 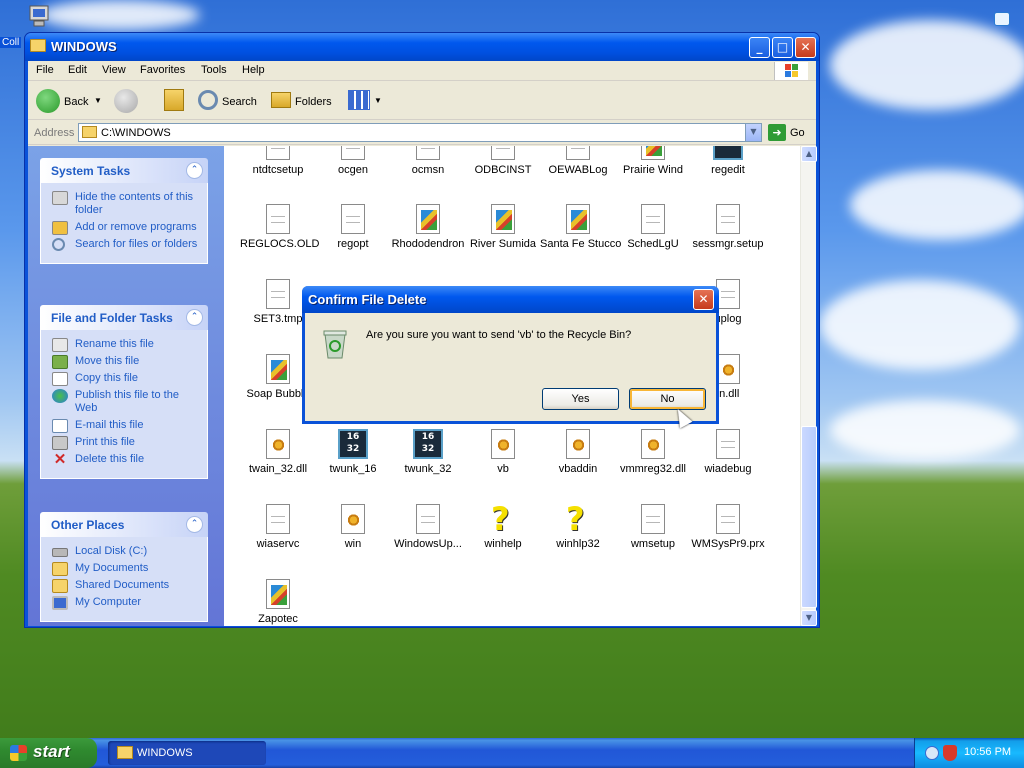 I want to click on file-item: ocmsn, so click(x=428, y=161).